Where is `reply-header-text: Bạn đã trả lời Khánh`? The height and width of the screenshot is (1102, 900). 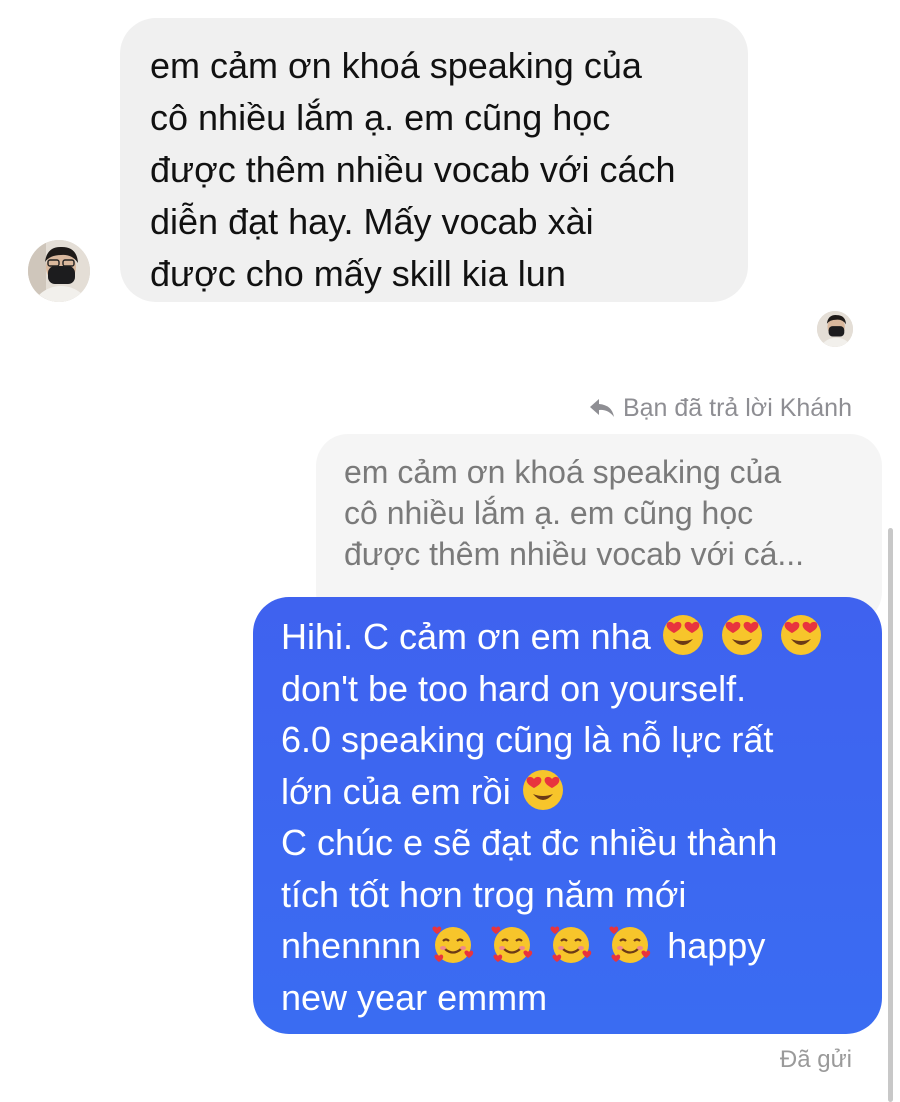
reply-header-text: Bạn đã trả lời Khánh is located at coordinates (737, 407).